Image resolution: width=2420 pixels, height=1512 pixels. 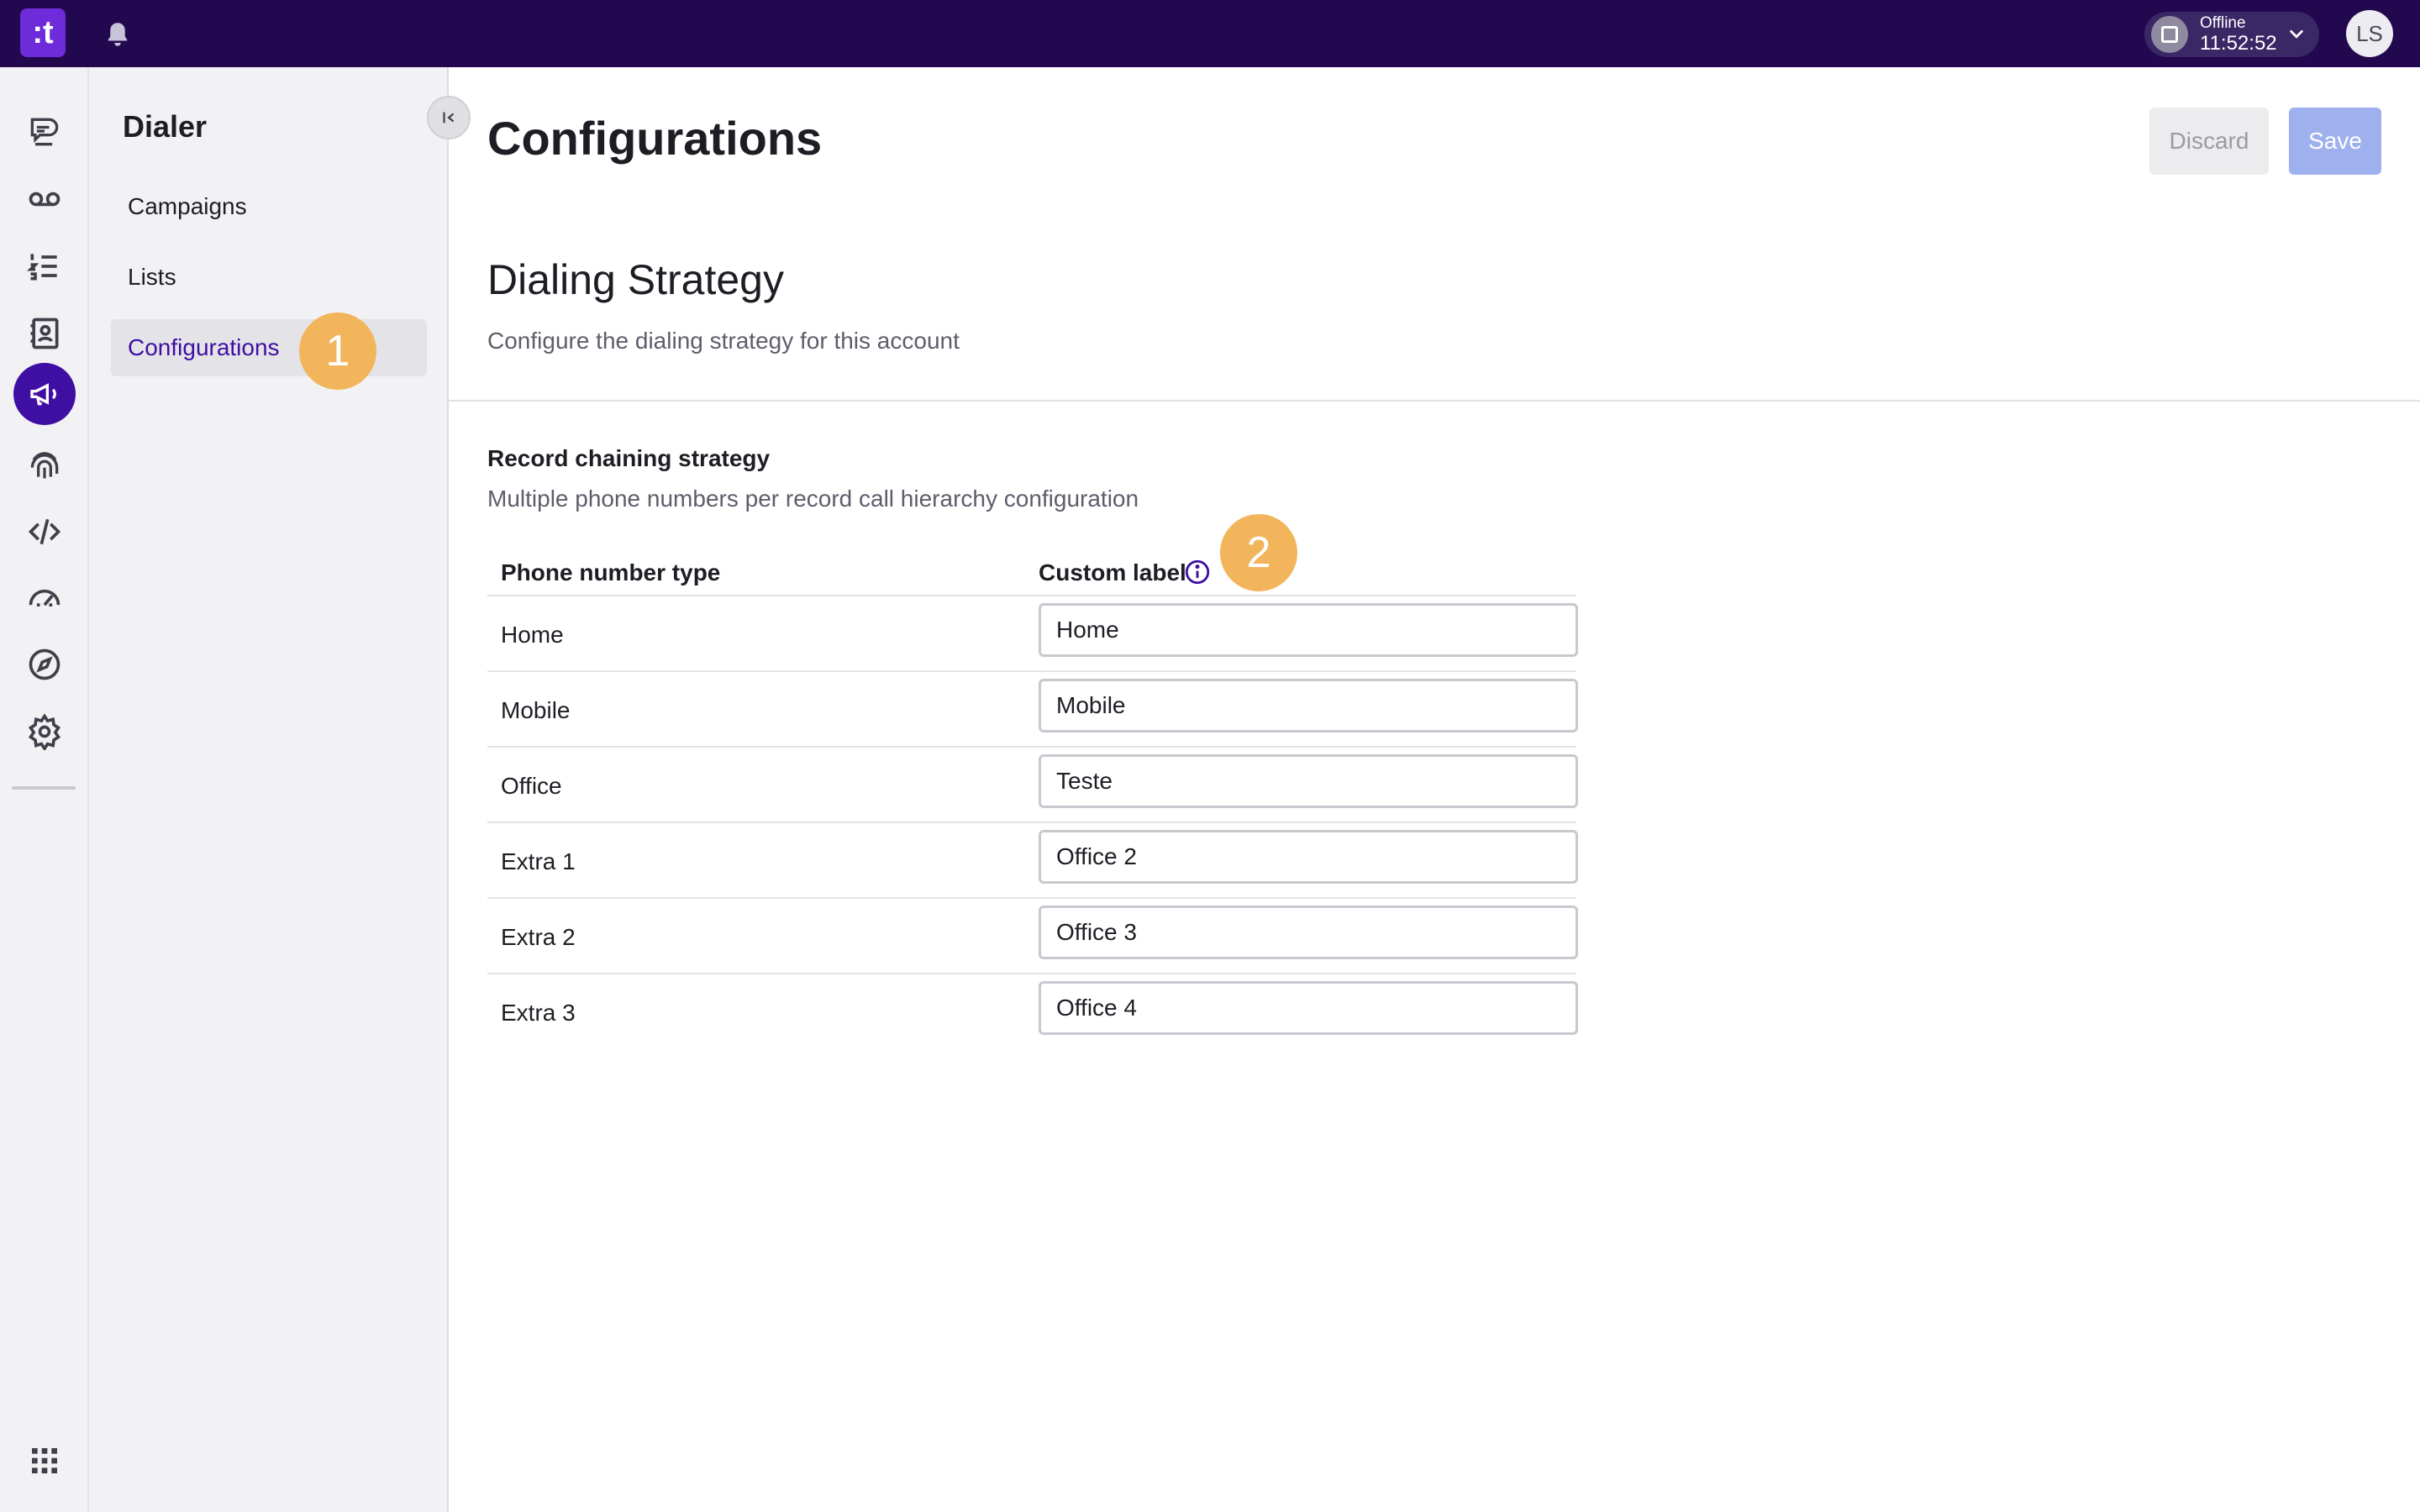 I want to click on collapse-sidebar-button, so click(x=449, y=117).